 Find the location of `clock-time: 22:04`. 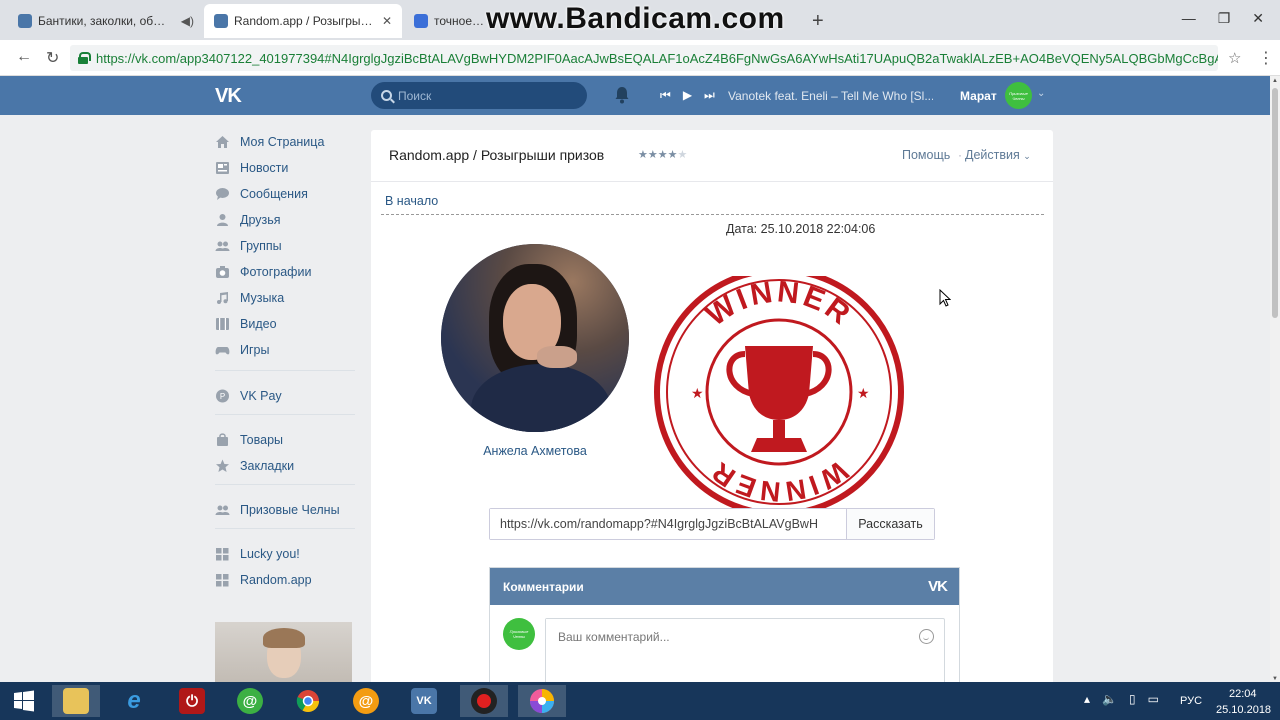

clock-time: 22:04 is located at coordinates (1243, 694).